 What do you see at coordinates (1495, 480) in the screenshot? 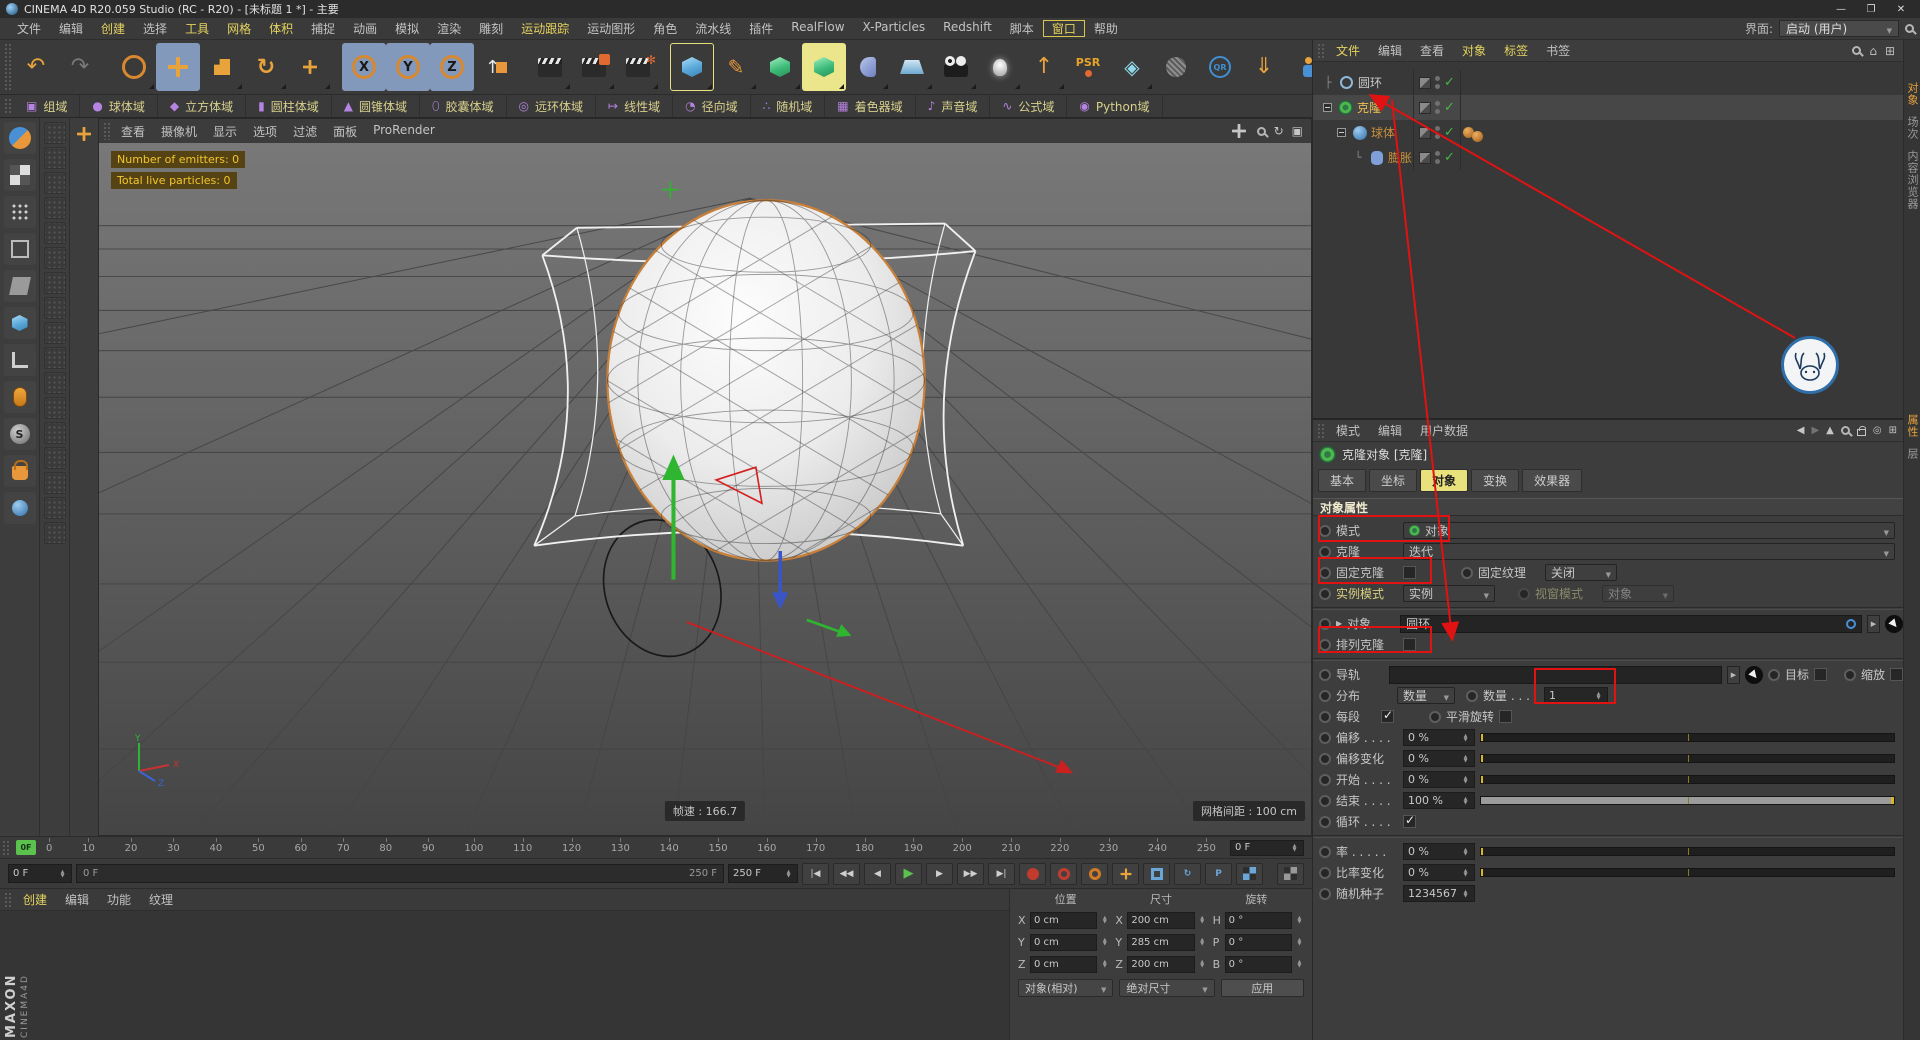
I see `attribute-tab: 变换` at bounding box center [1495, 480].